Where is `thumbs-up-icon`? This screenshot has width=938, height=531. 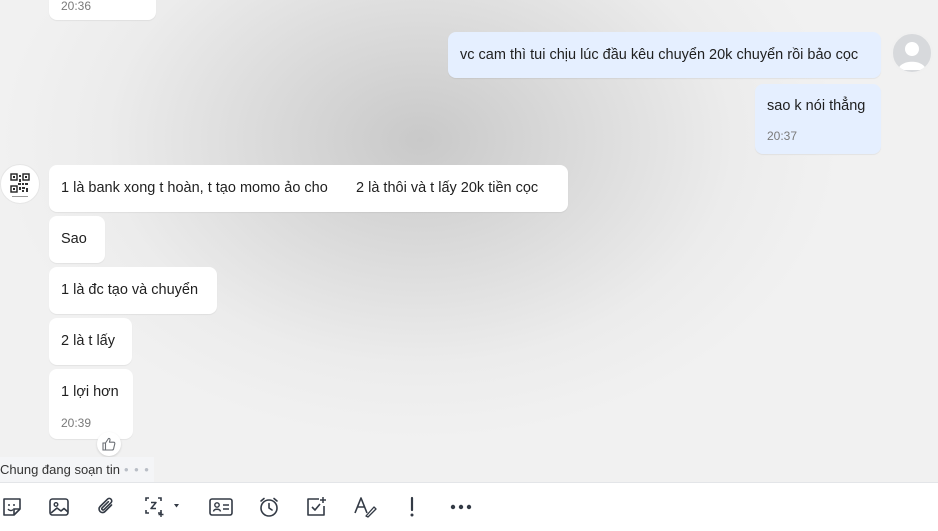
thumbs-up-icon is located at coordinates (109, 444).